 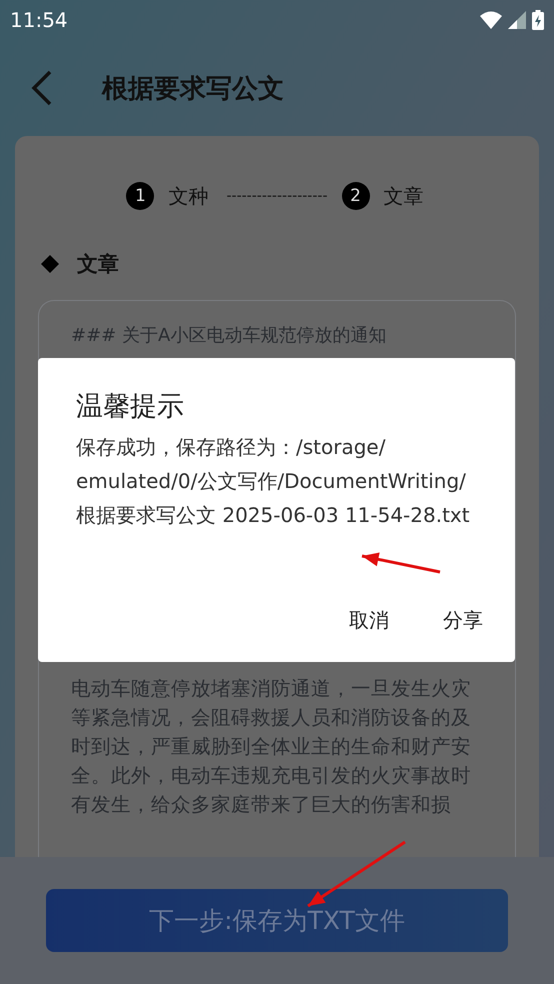 I want to click on step-number: 1, so click(x=140, y=196).